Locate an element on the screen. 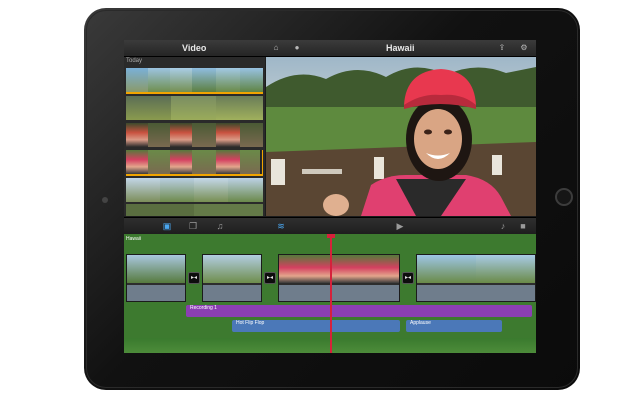 The width and height of the screenshot is (620, 400). project-label: Hawaii is located at coordinates (134, 239).